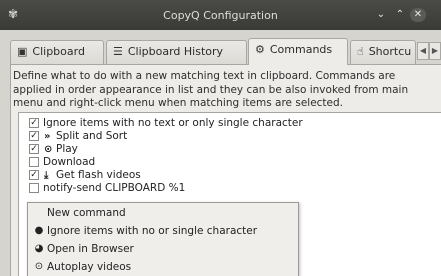 The width and height of the screenshot is (441, 276). I want to click on chevrons-down-icon: », so click(47, 136).